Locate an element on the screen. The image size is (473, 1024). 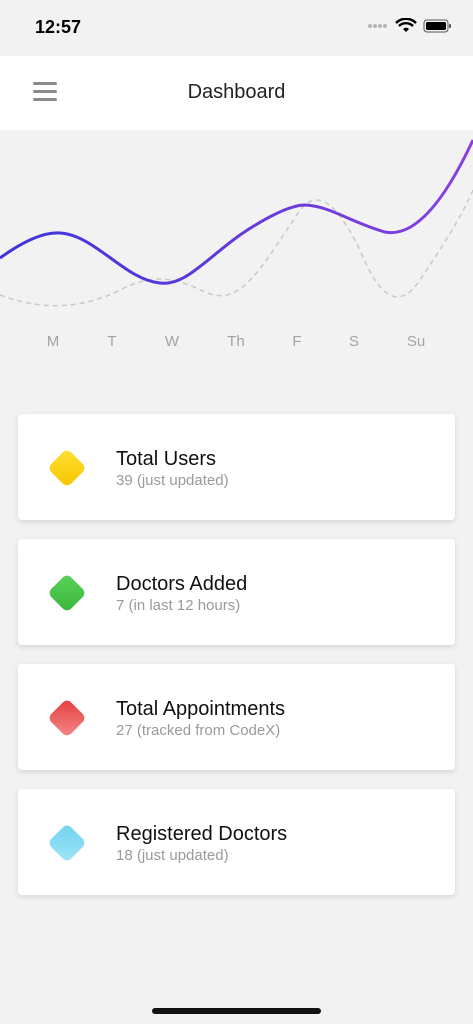
card-doctors-added: Doctors Added 7 (in last 12 hours) is located at coordinates (236, 592).